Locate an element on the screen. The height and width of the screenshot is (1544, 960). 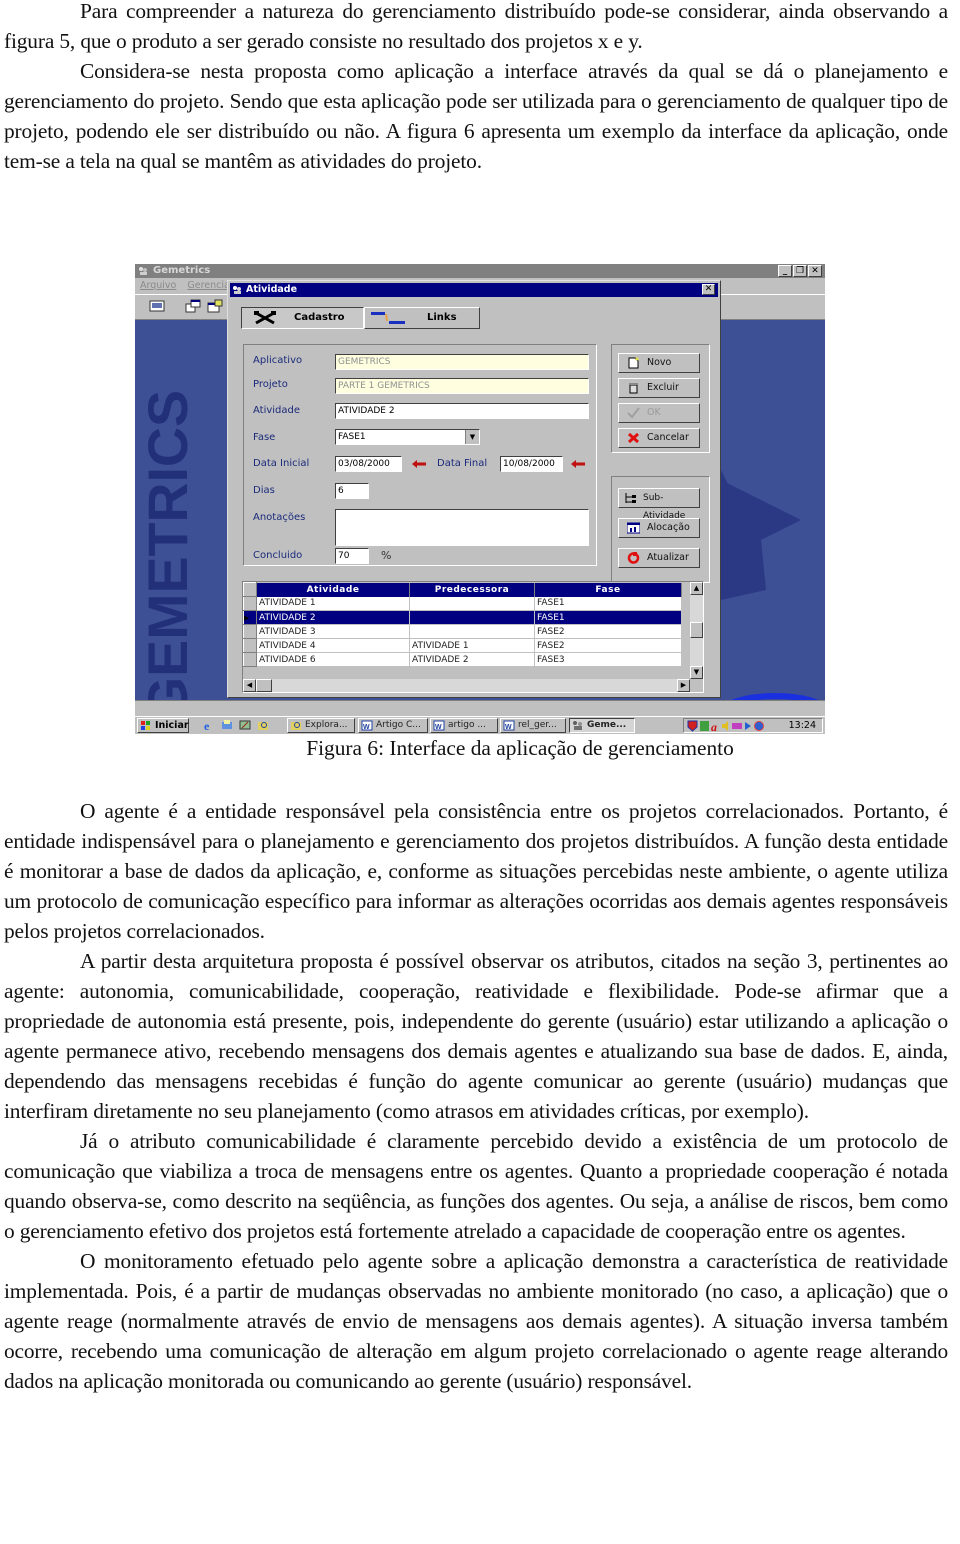
refresh-icon is located at coordinates (633, 558).